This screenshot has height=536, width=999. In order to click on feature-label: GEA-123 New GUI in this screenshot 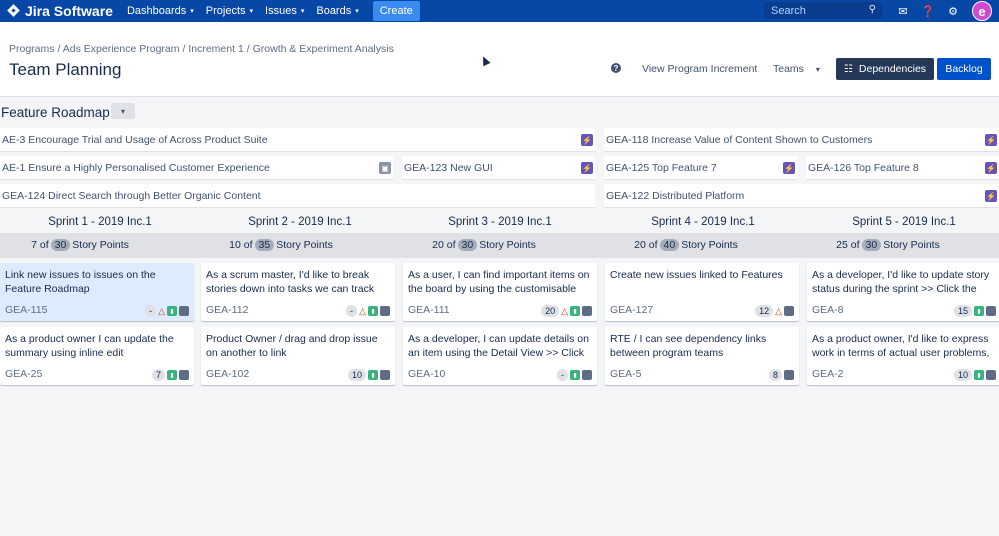, I will do `click(448, 167)`.